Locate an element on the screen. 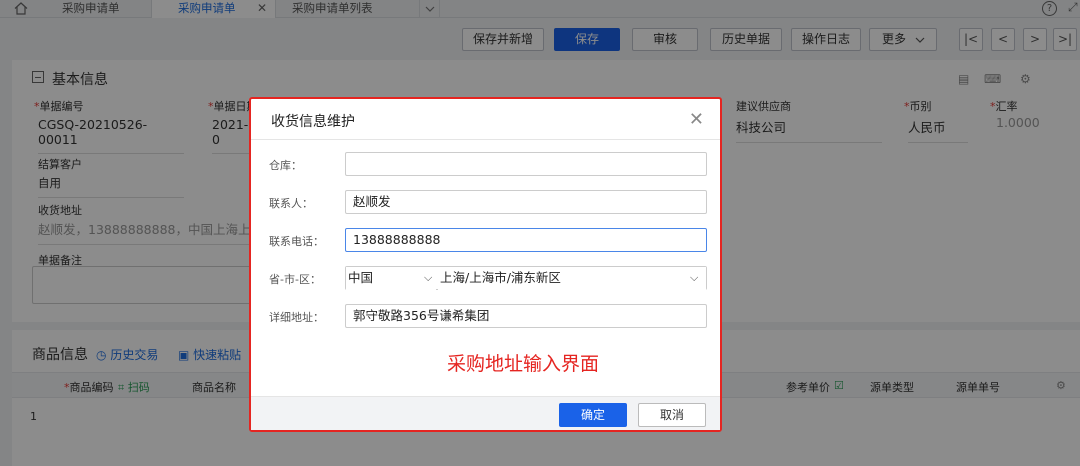 This screenshot has height=466, width=1080. close-icon: ✕ is located at coordinates (696, 119).